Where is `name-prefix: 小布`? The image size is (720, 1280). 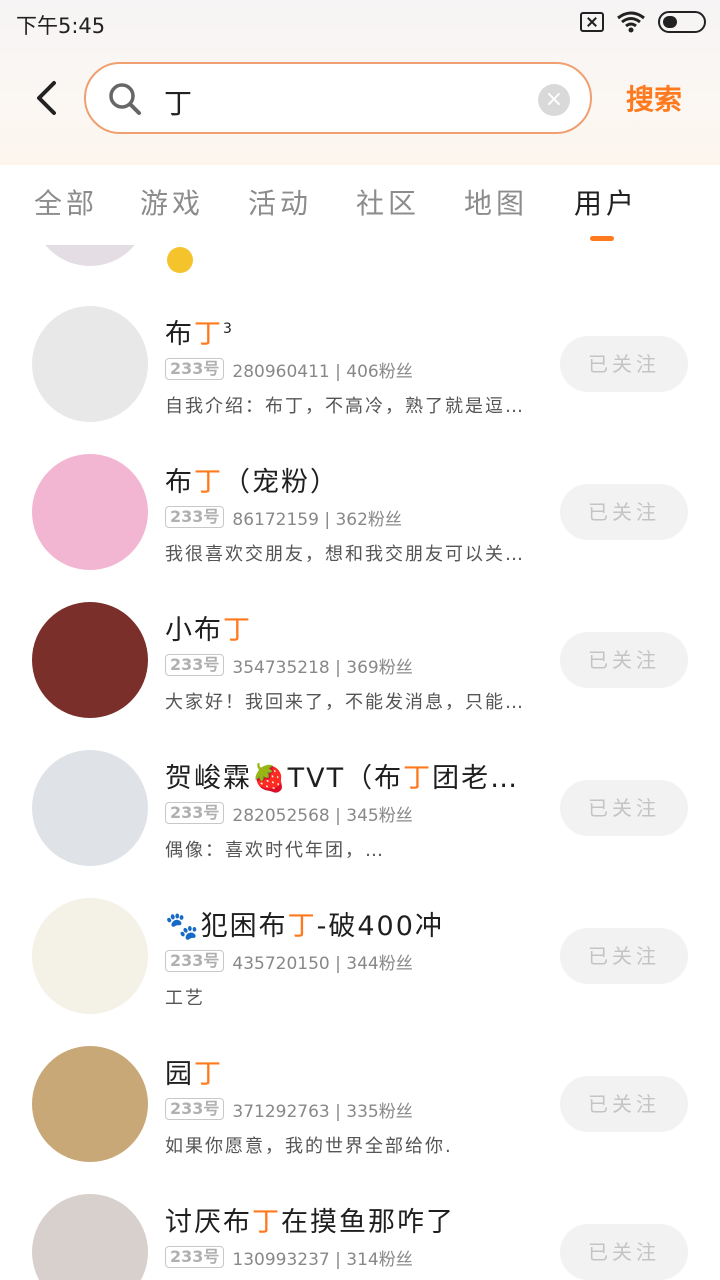 name-prefix: 小布 is located at coordinates (194, 630).